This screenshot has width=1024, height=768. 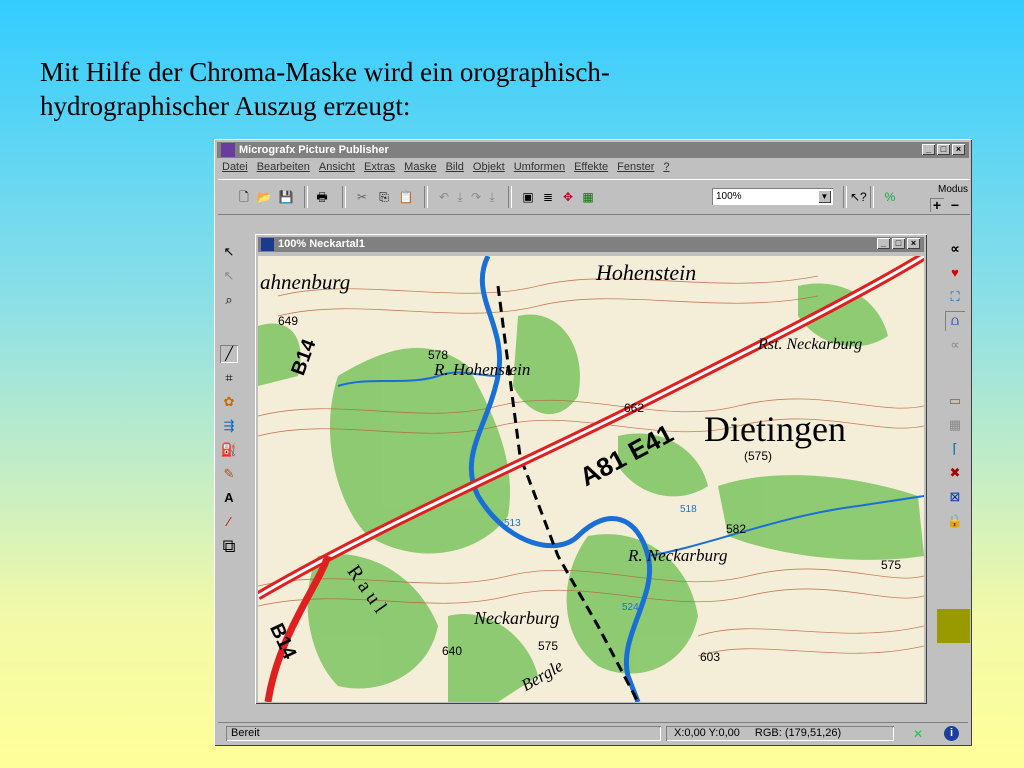 What do you see at coordinates (225, 106) in the screenshot?
I see `heading-line-2: hydrographischer Auszug erzeugt:` at bounding box center [225, 106].